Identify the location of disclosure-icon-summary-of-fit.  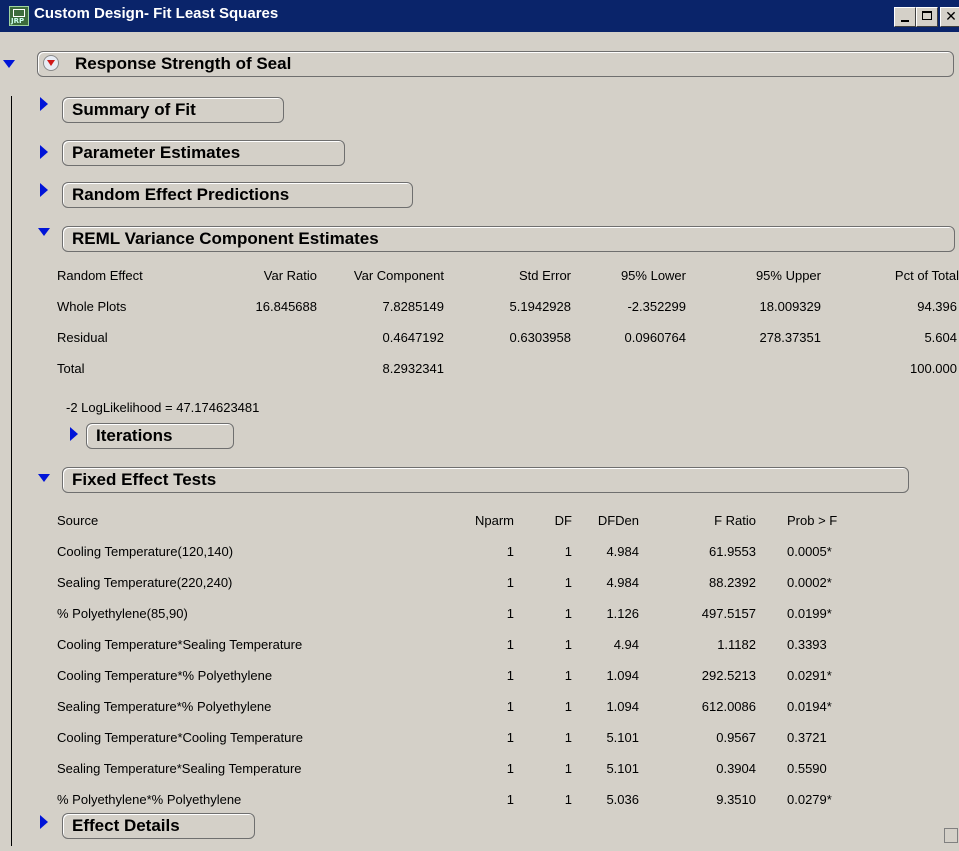
(44, 104).